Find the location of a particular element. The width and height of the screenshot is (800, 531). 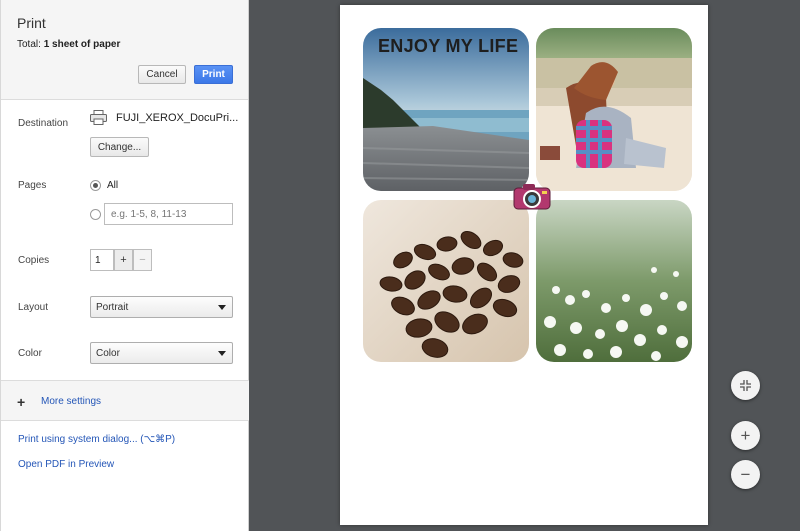

pages-custom-radio is located at coordinates (95, 214).